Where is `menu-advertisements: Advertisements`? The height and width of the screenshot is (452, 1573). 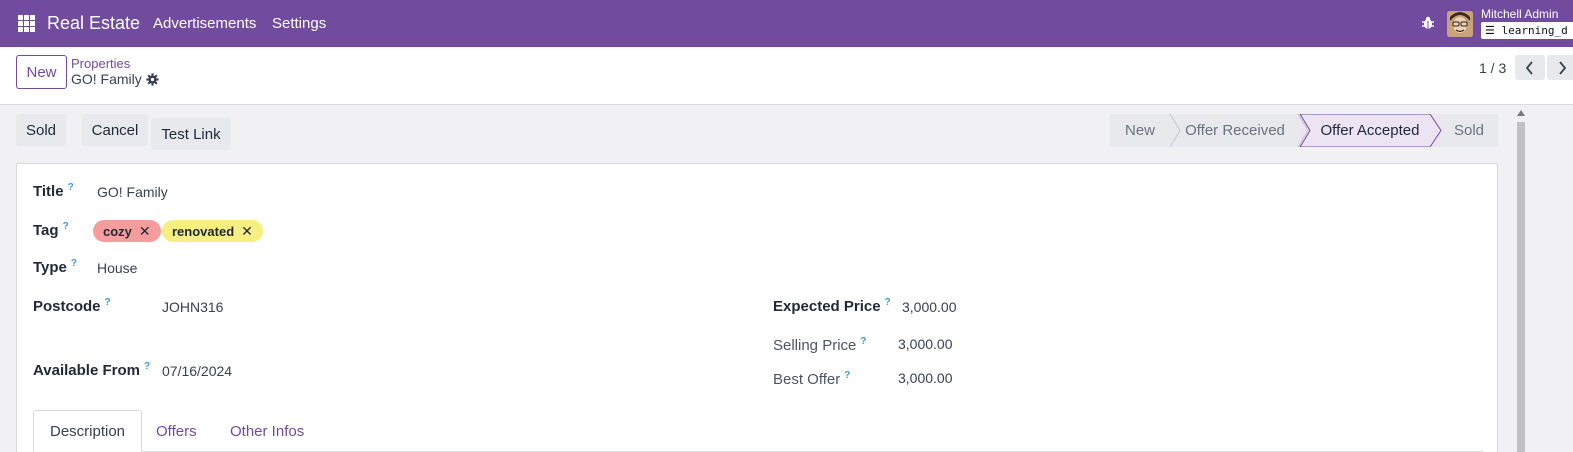
menu-advertisements: Advertisements is located at coordinates (204, 23).